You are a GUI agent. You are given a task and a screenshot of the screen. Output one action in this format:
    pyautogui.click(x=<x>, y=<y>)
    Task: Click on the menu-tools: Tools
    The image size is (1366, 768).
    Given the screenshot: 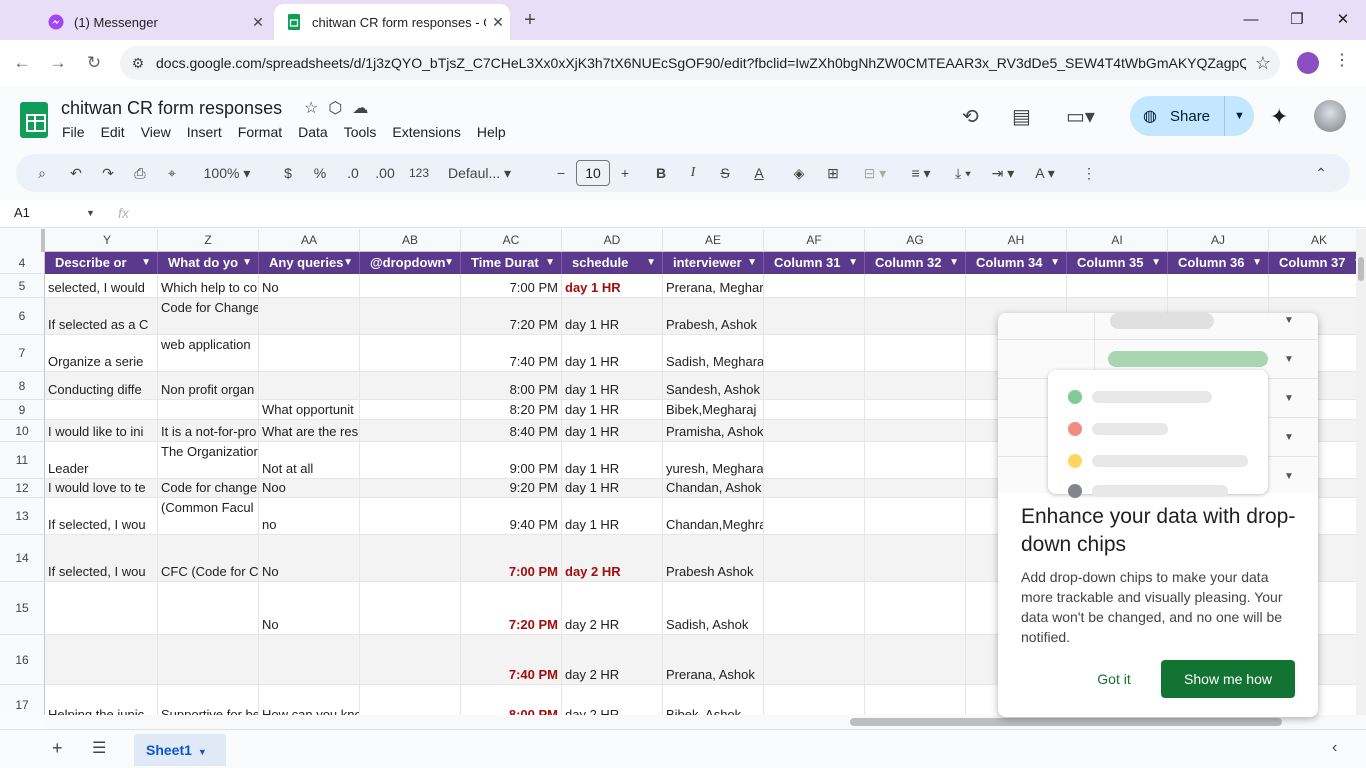 What is the action you would take?
    pyautogui.click(x=360, y=132)
    